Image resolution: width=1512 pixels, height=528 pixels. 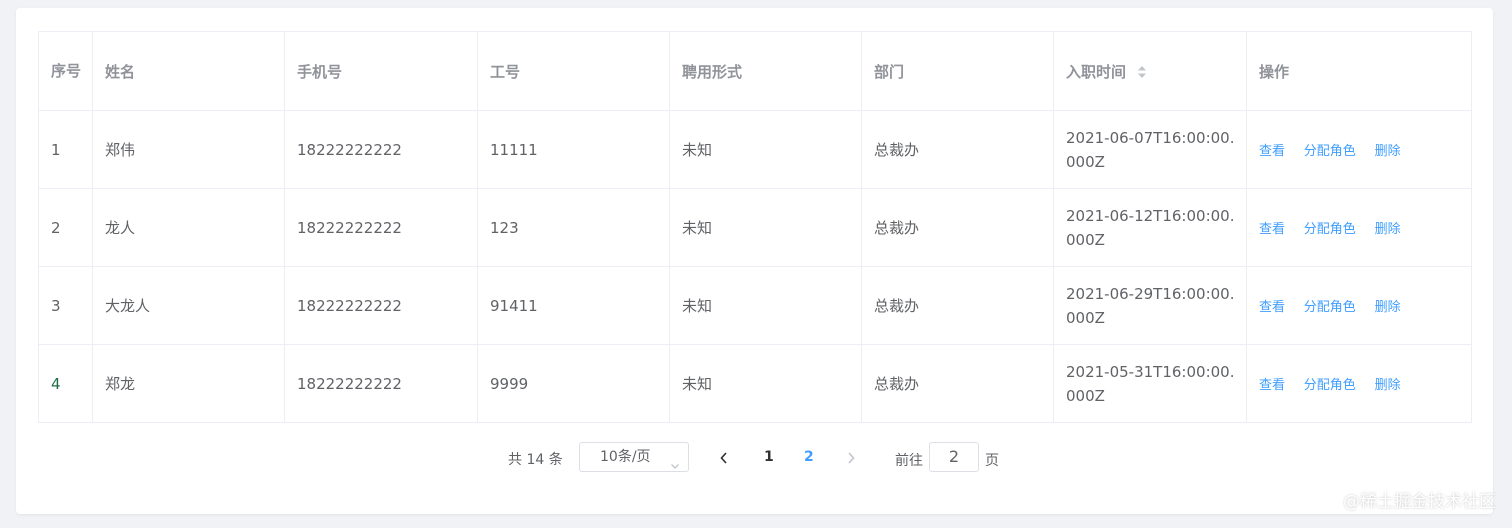 What do you see at coordinates (1150, 227) in the screenshot?
I see `cell-entry-time: 2021-06-12T16:00:00.000Z` at bounding box center [1150, 227].